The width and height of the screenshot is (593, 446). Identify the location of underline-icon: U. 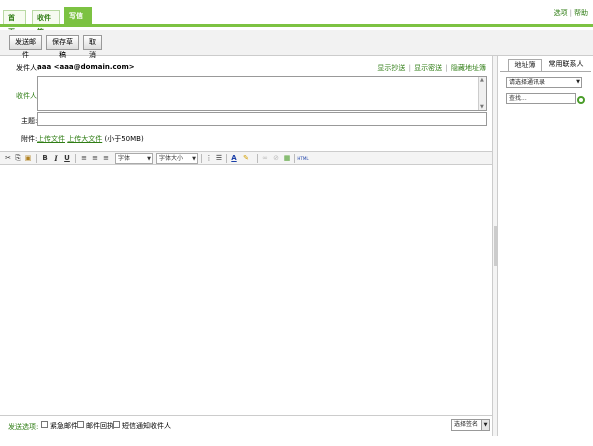
(67, 158).